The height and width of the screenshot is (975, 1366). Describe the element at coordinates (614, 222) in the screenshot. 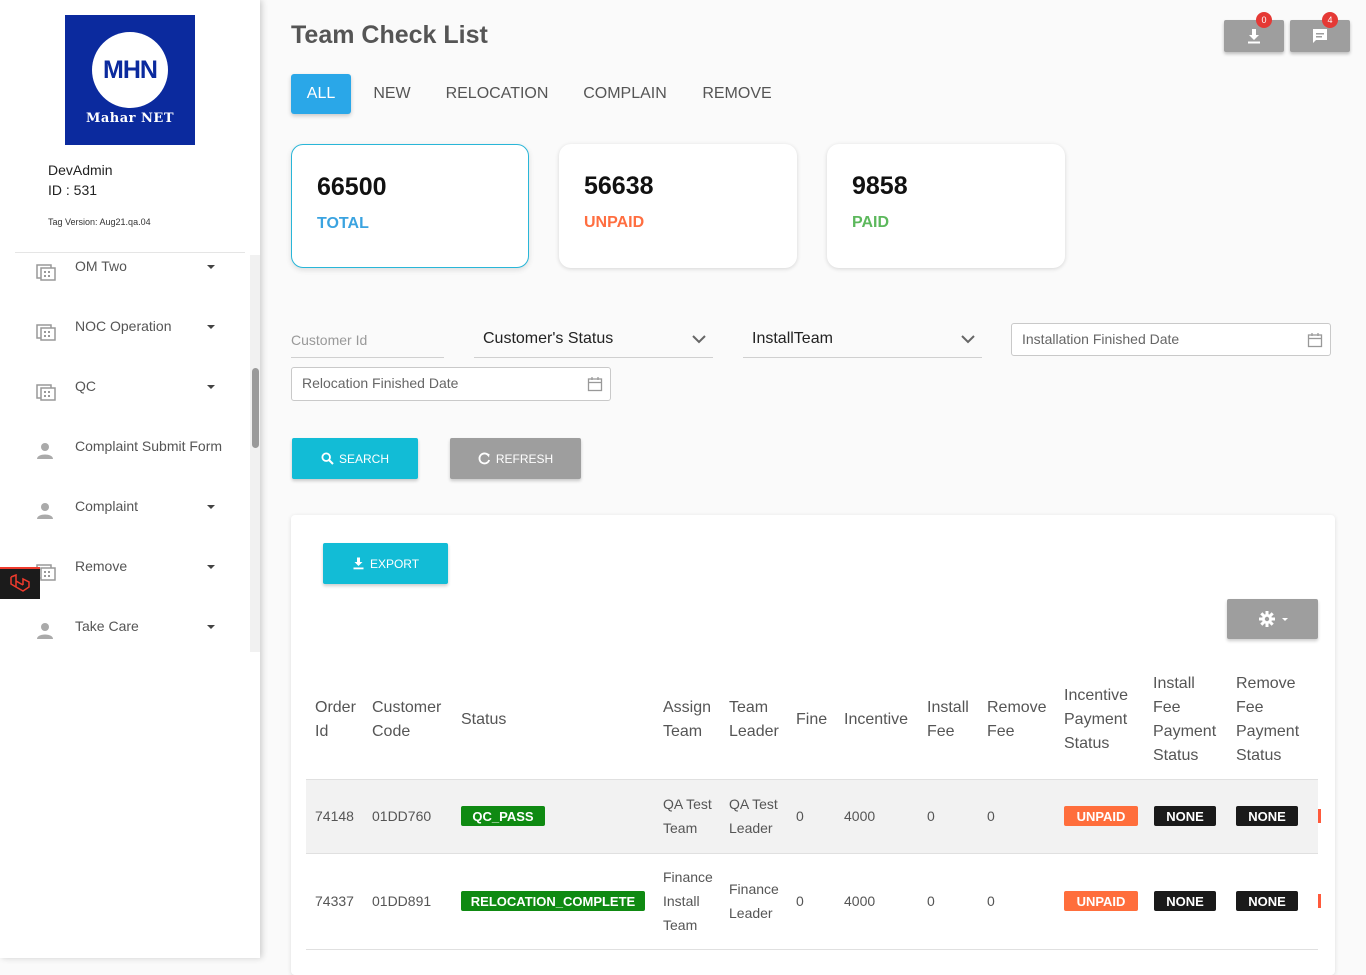

I see `stat-label: UNPAID` at that location.